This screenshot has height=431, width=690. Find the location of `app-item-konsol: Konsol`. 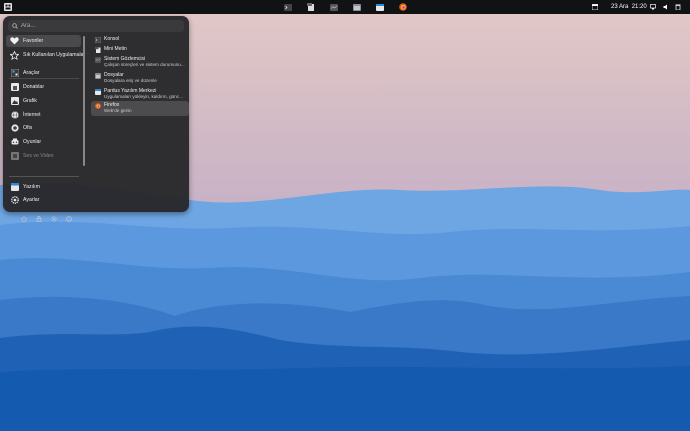

app-item-konsol: Konsol is located at coordinates (140, 40).